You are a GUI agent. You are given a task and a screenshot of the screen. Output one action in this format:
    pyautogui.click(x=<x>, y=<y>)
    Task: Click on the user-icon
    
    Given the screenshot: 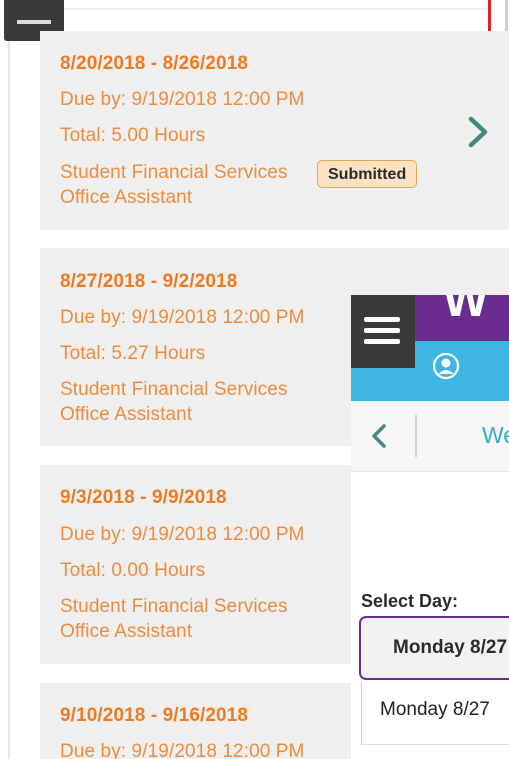 What is the action you would take?
    pyautogui.click(x=446, y=366)
    